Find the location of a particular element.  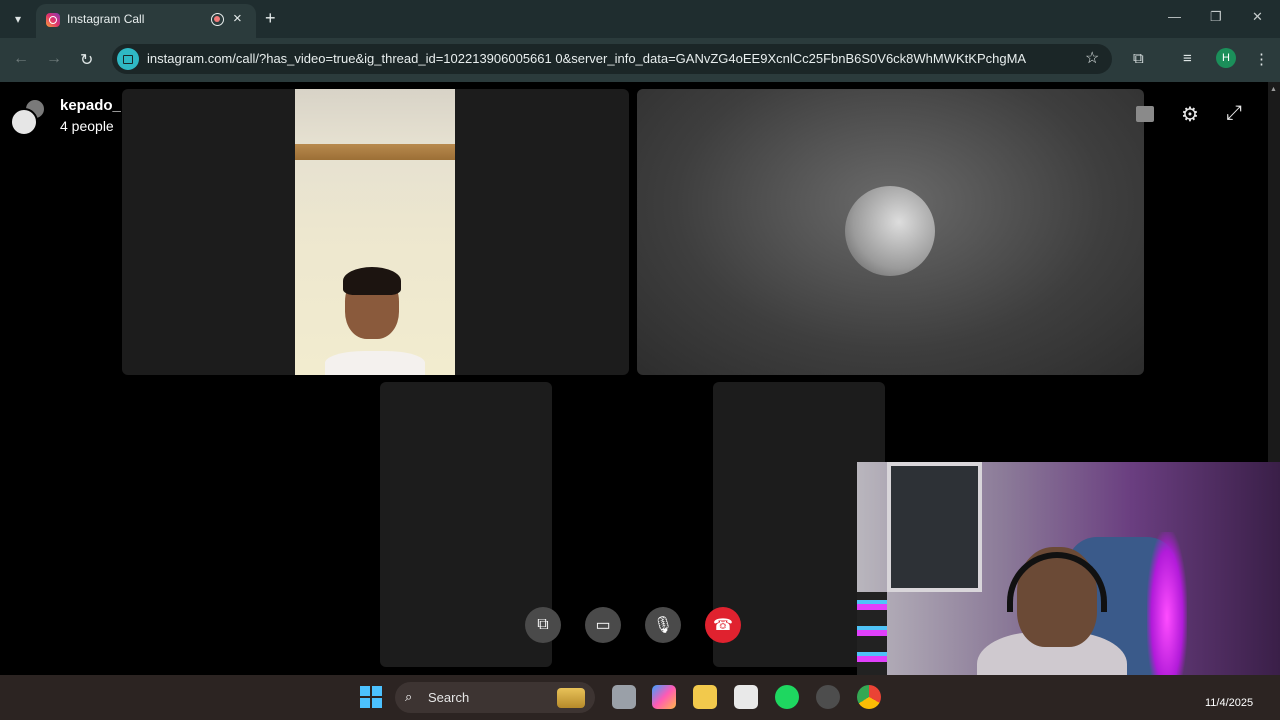

extensions-icon: ⧉ is located at coordinates (1138, 58).